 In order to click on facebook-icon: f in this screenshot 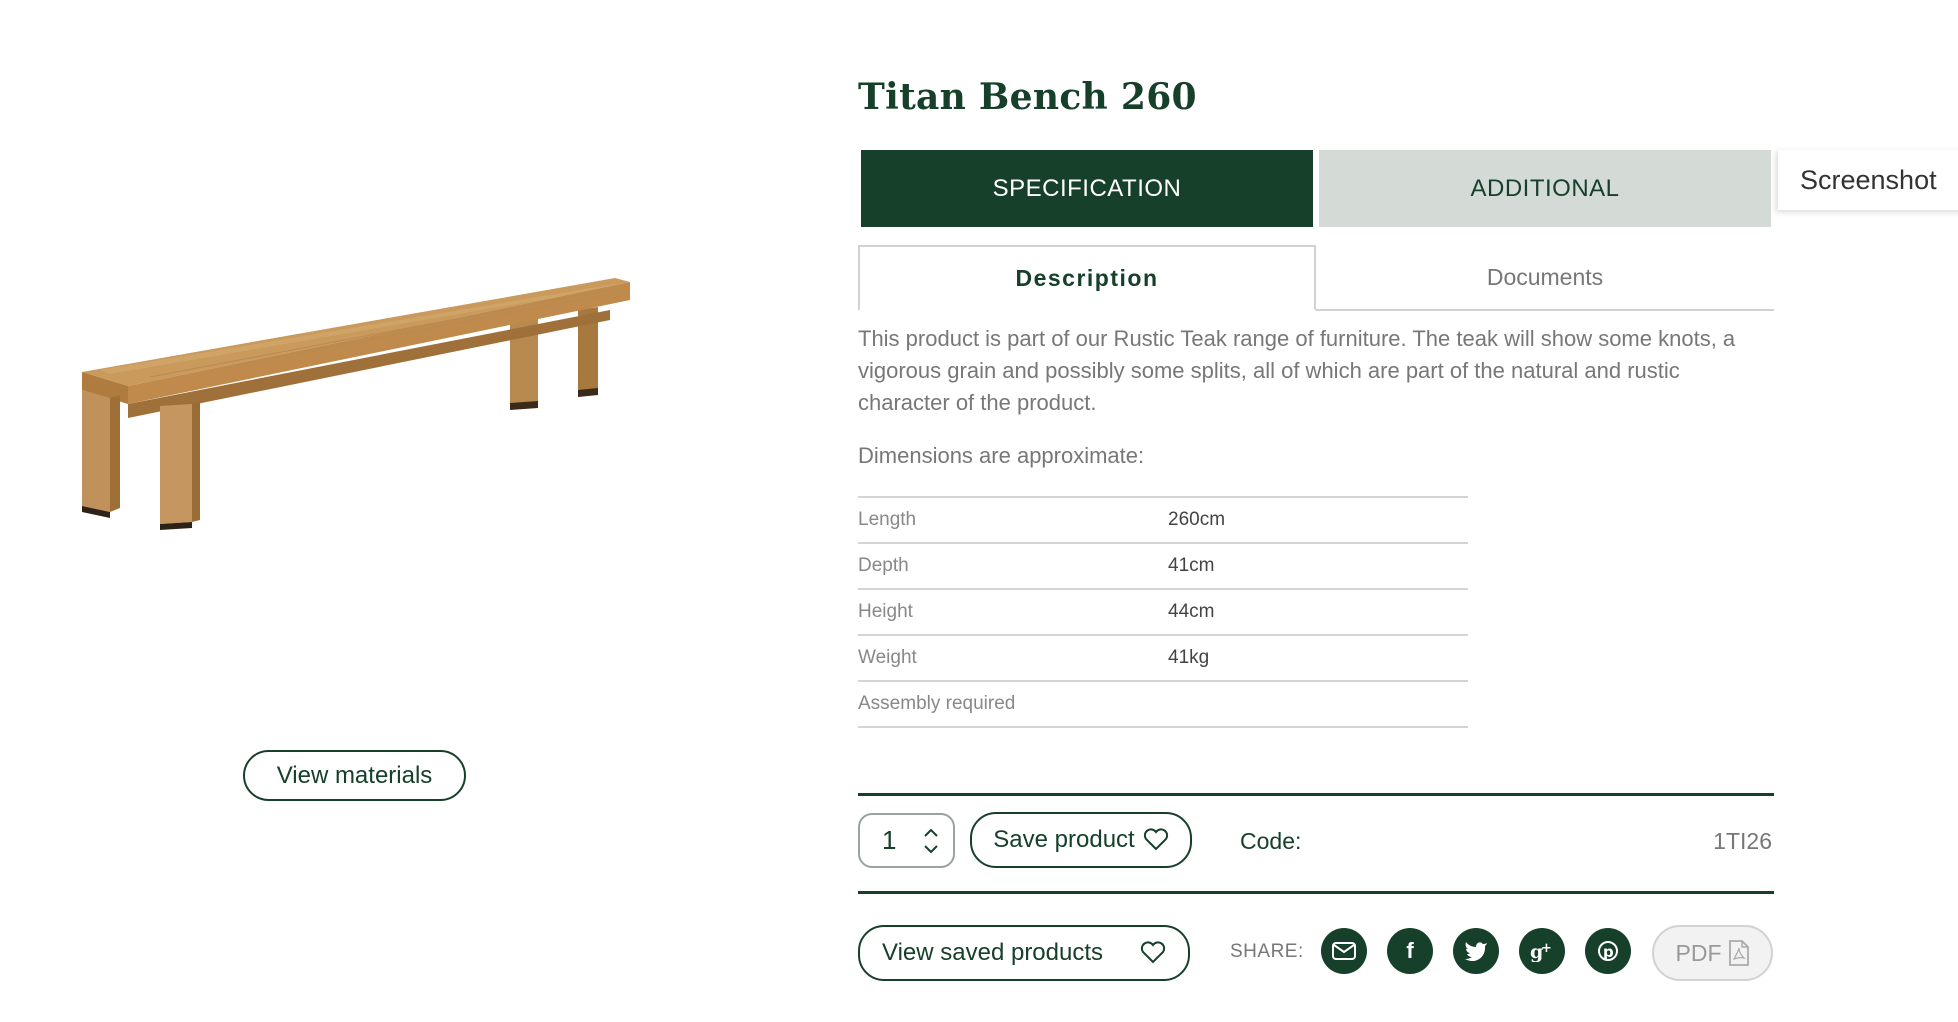, I will do `click(1410, 951)`.